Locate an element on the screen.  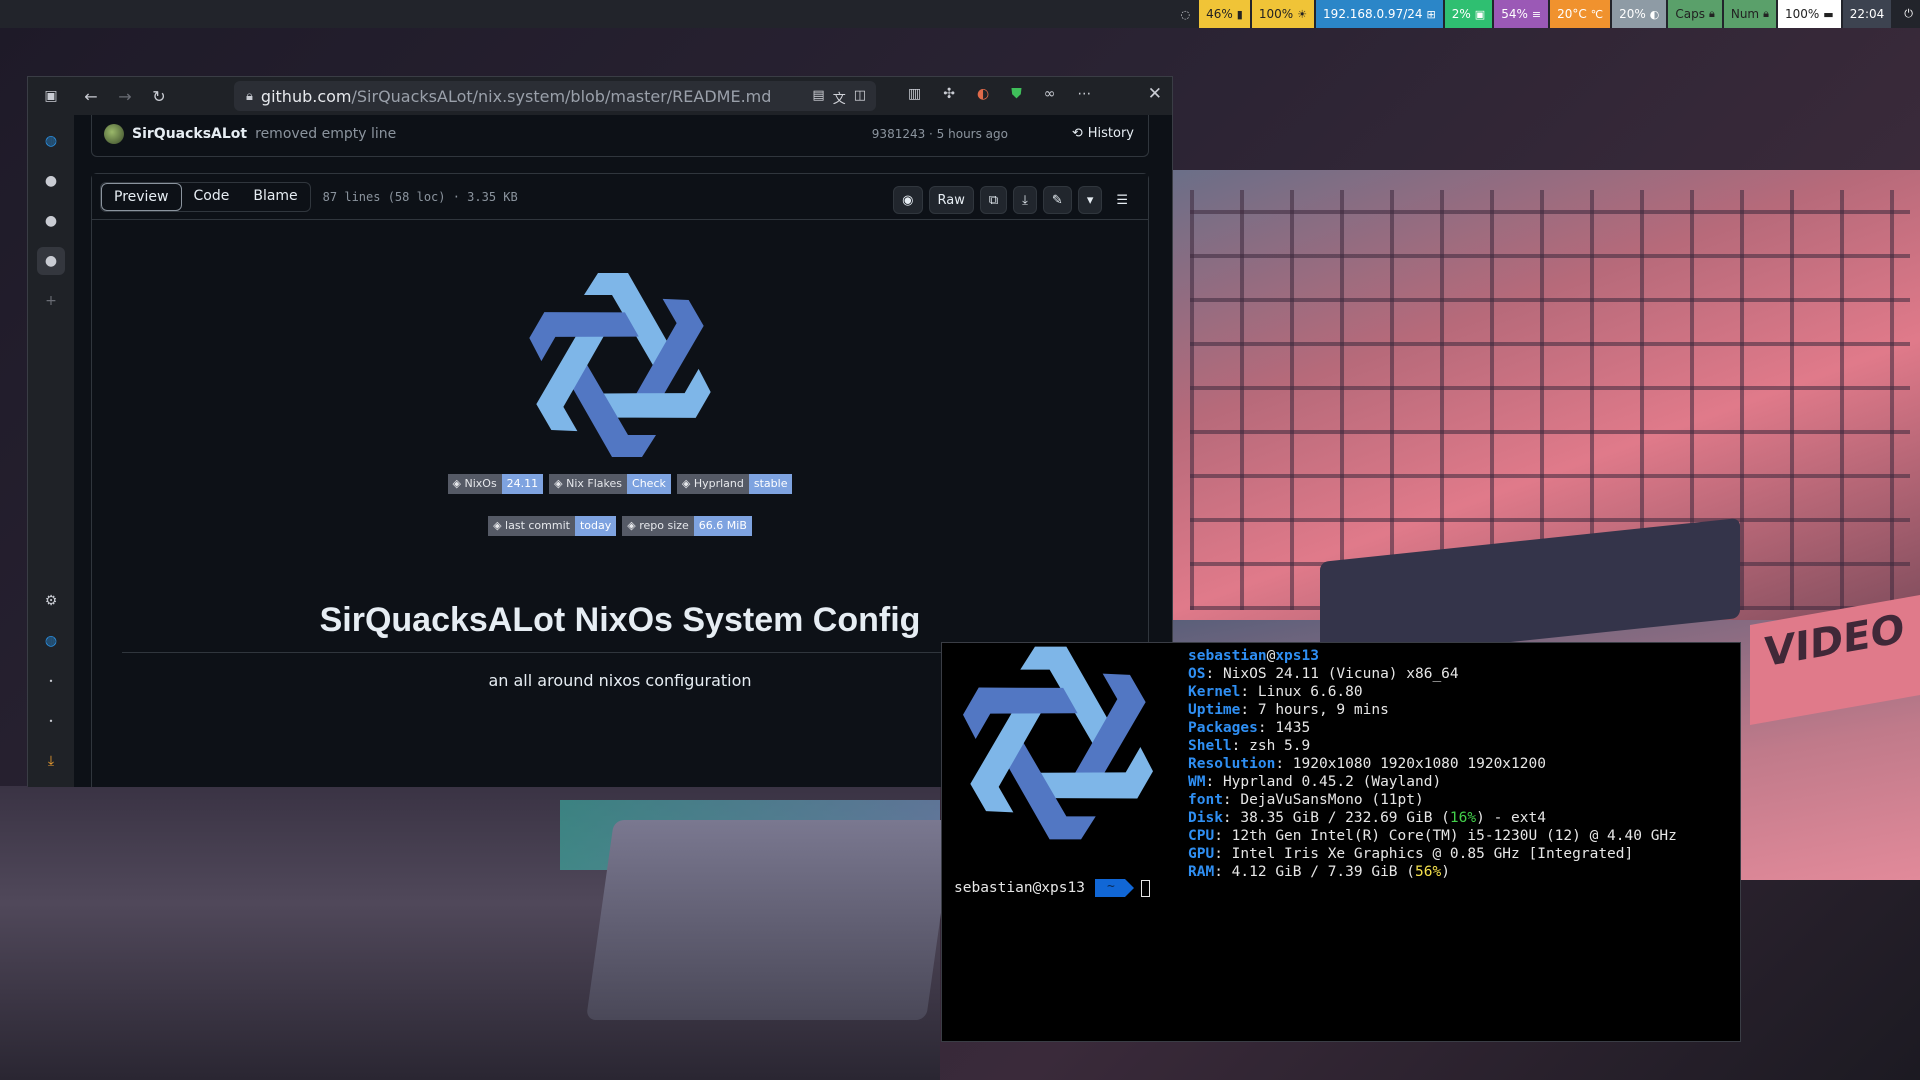
memory-icon: ≡ is located at coordinates (1536, 14).